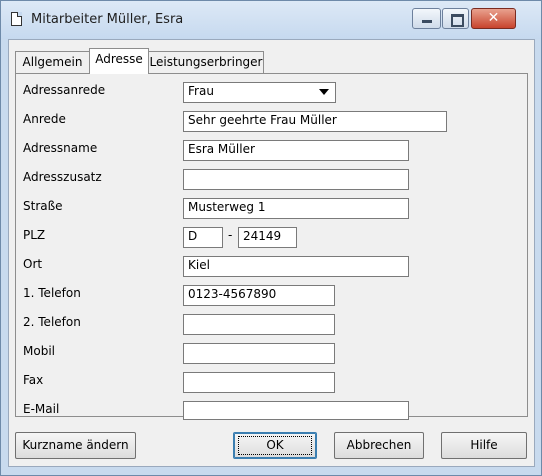 The height and width of the screenshot is (476, 542). What do you see at coordinates (296, 150) in the screenshot?
I see `adressname-field: Esra Müller` at bounding box center [296, 150].